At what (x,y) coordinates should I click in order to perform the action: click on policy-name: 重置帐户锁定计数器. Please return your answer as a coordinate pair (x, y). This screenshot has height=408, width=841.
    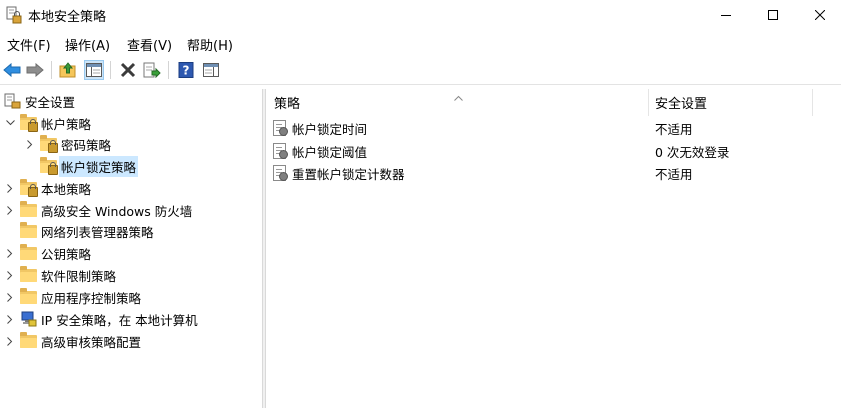
    Looking at the image, I should click on (348, 174).